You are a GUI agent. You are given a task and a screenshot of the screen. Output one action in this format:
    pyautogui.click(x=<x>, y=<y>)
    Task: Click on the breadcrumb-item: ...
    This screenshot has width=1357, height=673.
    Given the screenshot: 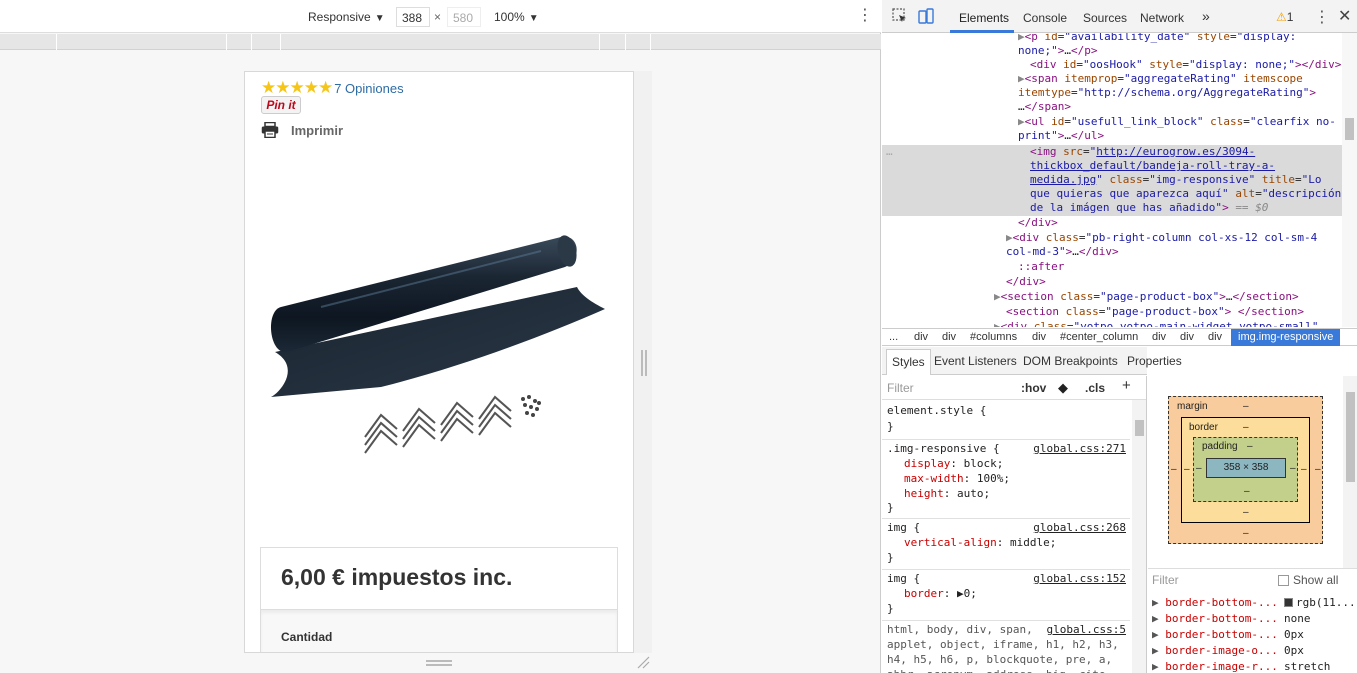 What is the action you would take?
    pyautogui.click(x=893, y=337)
    